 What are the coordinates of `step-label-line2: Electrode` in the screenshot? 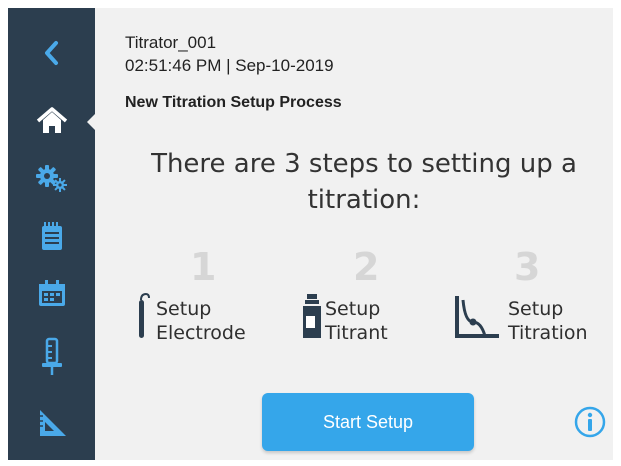 It's located at (201, 333).